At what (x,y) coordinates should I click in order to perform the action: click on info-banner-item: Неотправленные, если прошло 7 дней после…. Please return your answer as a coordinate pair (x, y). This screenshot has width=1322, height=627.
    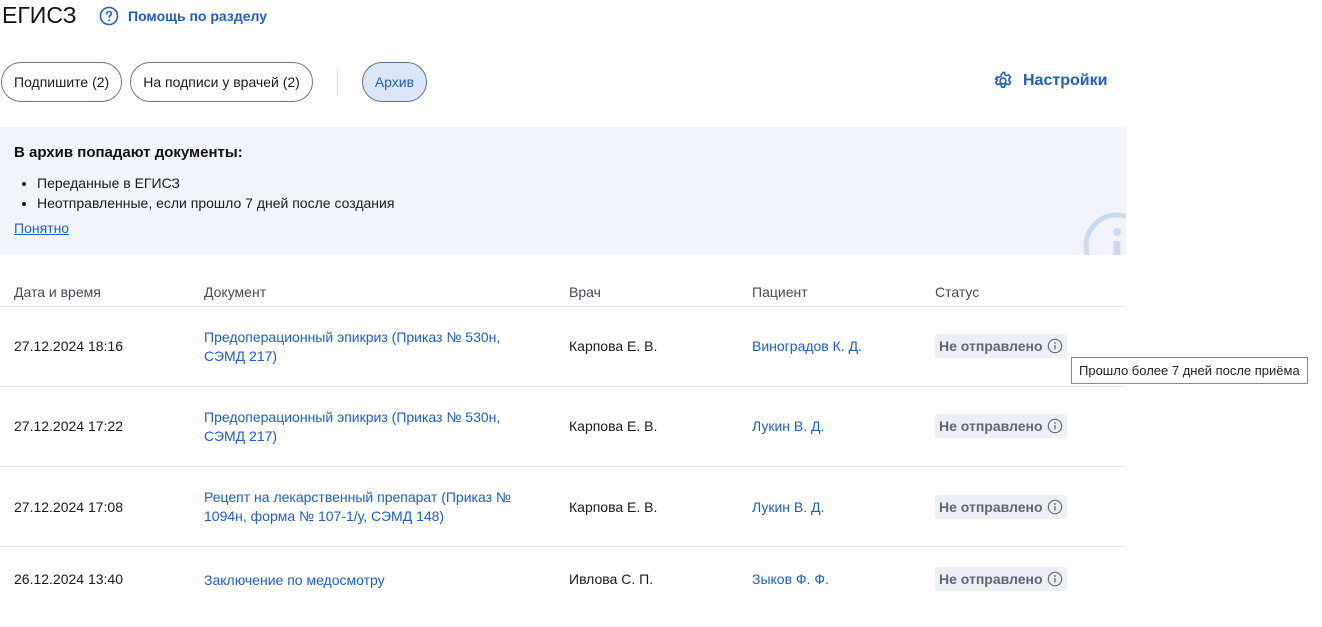
    Looking at the image, I should click on (215, 203).